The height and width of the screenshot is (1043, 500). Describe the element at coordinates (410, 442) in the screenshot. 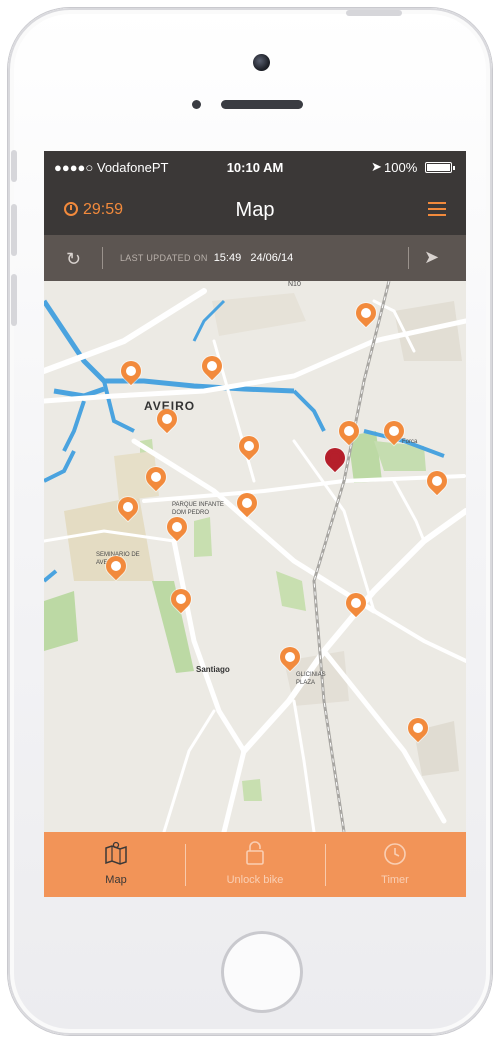

I see `map-label-forca: Forca` at that location.